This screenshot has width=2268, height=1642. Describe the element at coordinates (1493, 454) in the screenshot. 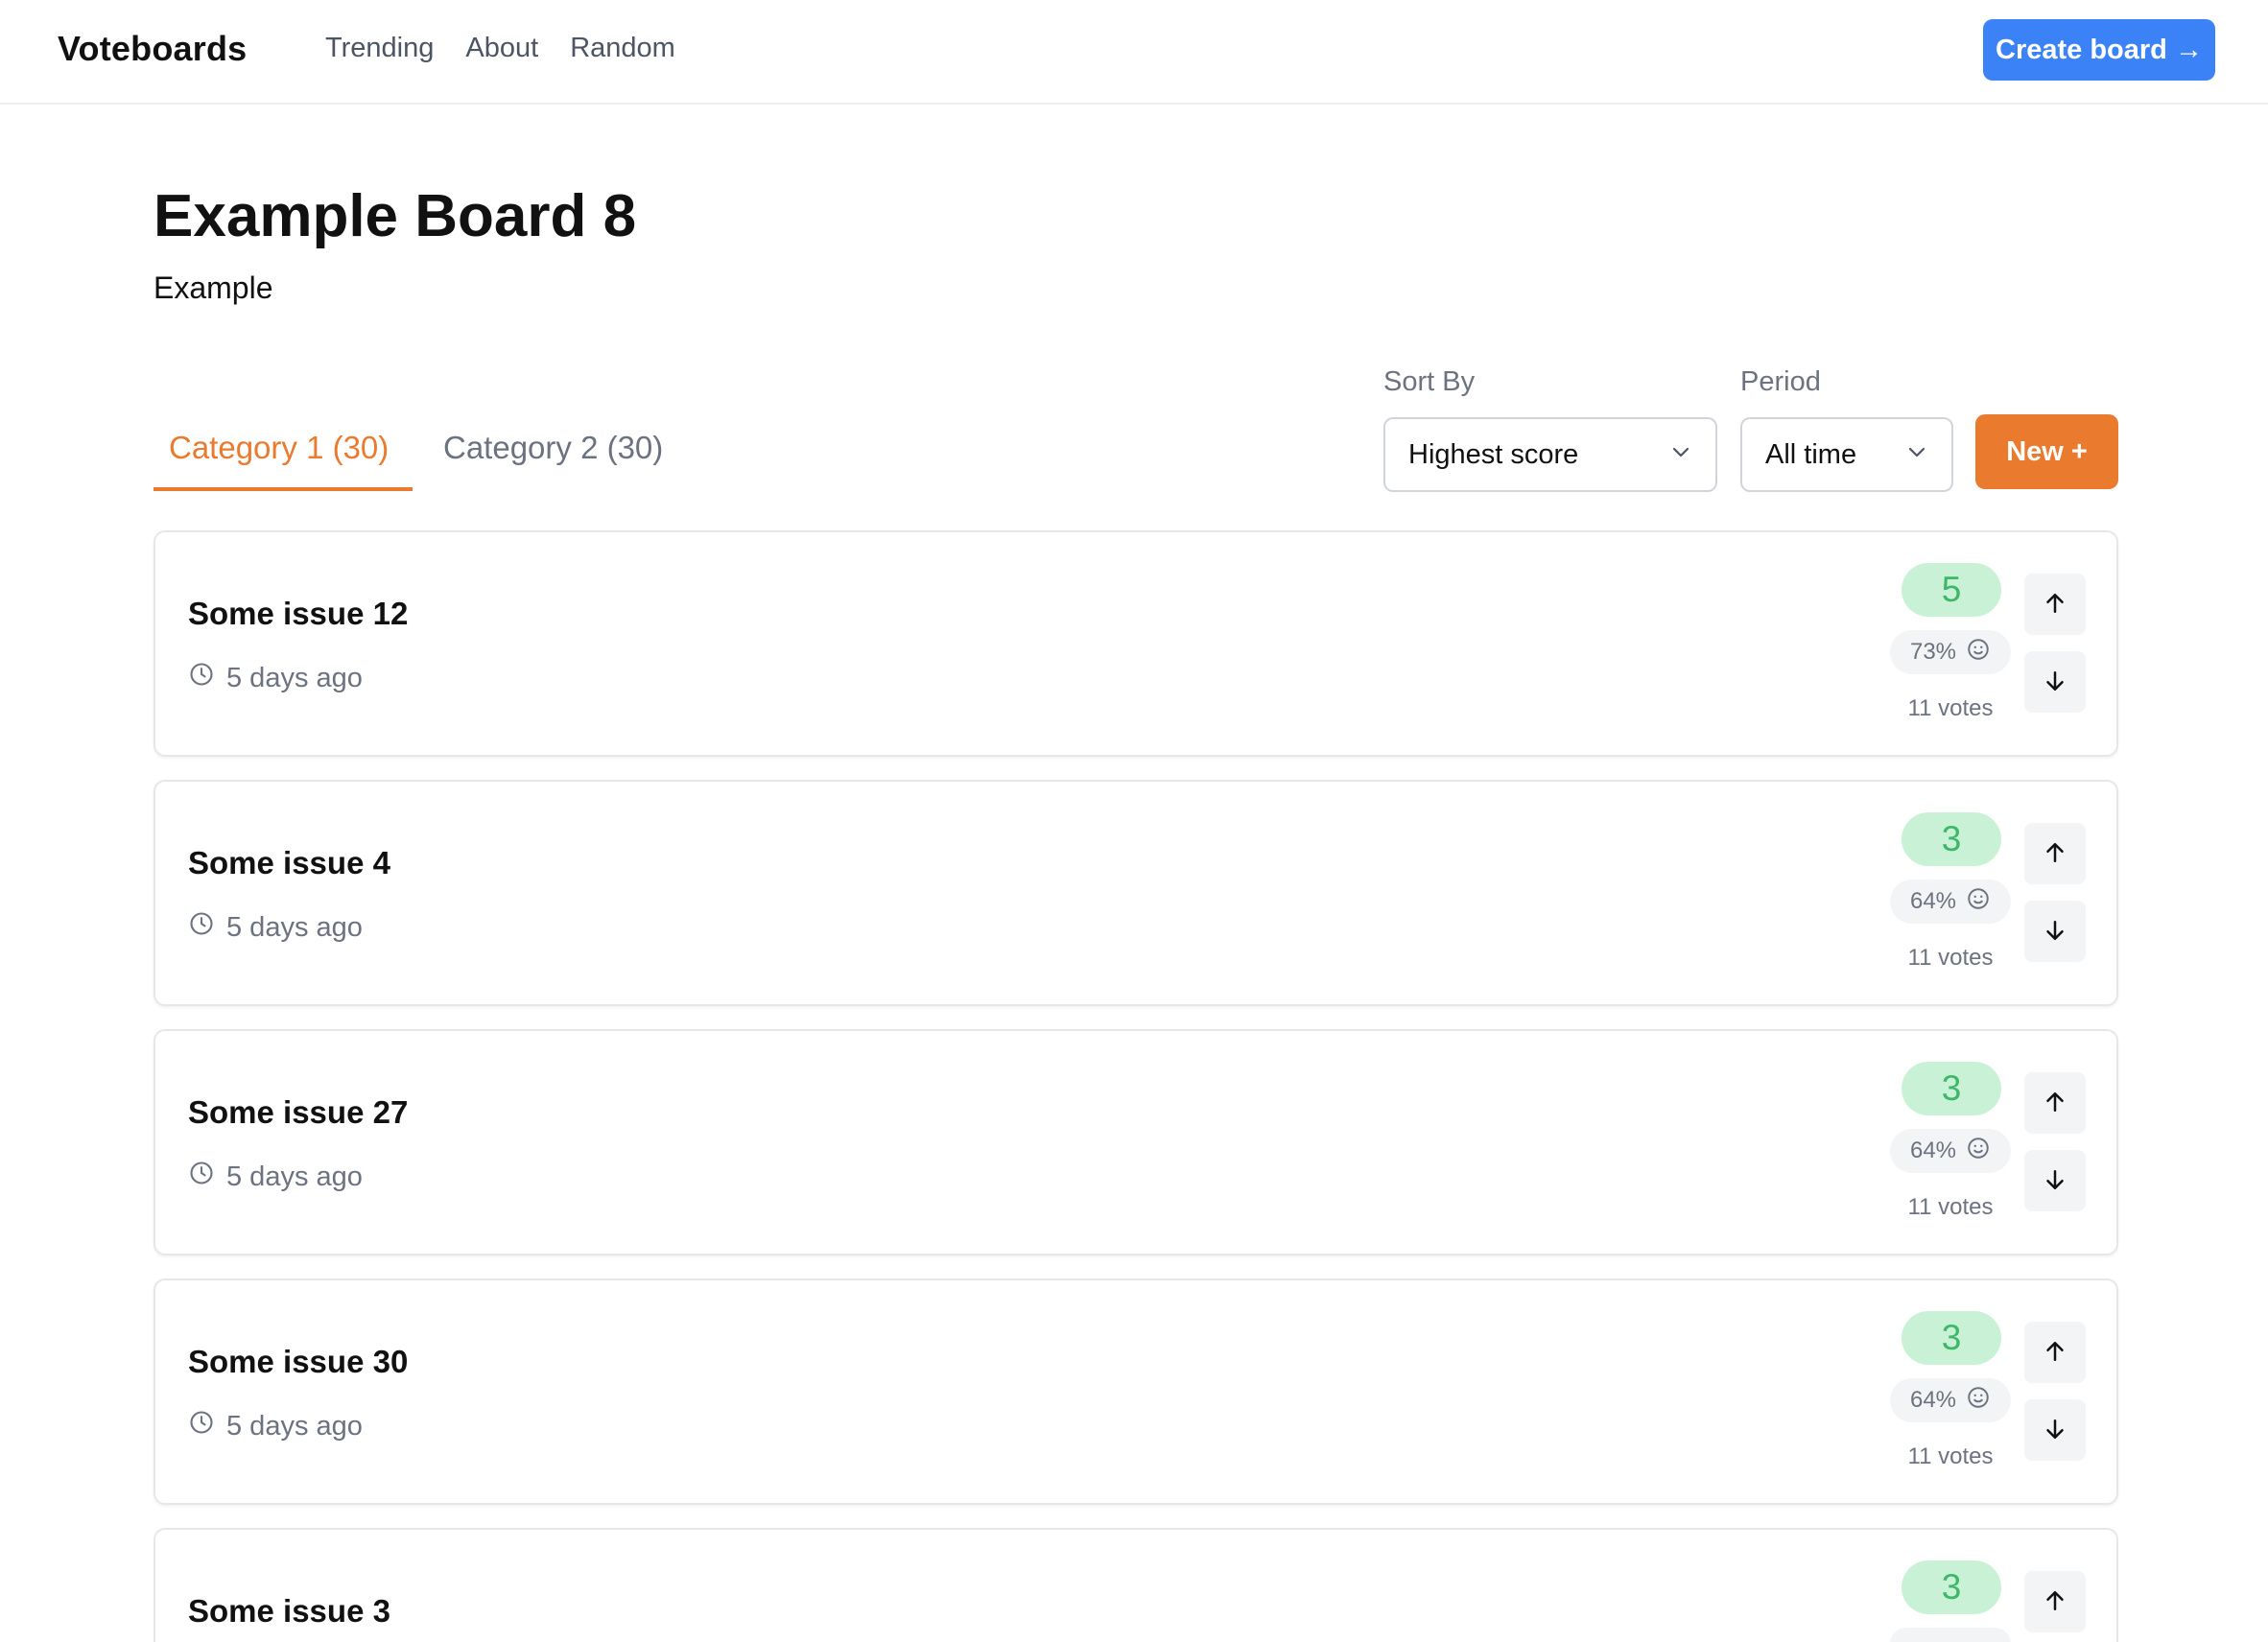

I see `sort-by-value: Highest score` at that location.